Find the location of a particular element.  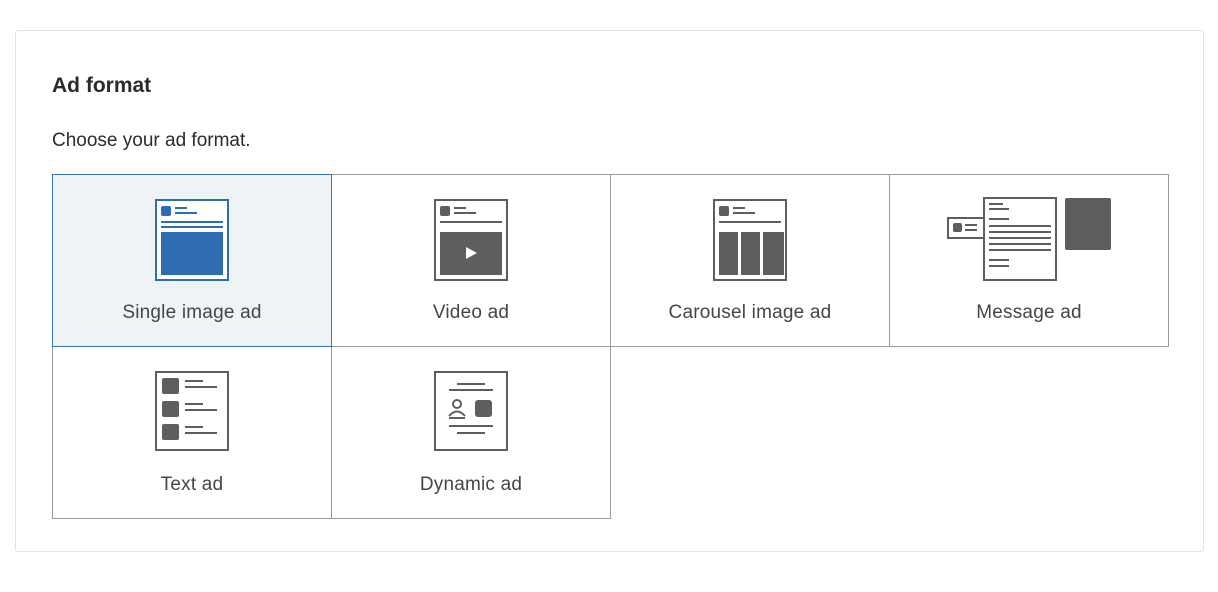

video-icon is located at coordinates (471, 240).